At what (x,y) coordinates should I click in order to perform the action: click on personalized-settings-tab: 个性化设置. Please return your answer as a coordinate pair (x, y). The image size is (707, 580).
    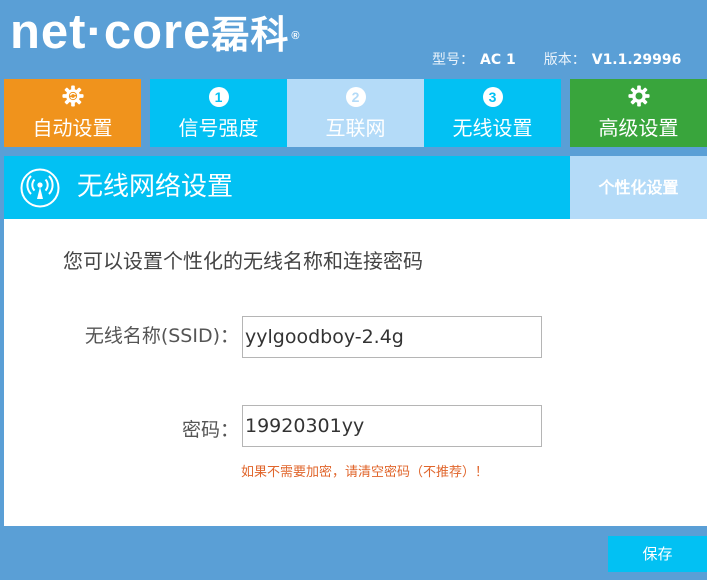
    Looking at the image, I should click on (638, 187).